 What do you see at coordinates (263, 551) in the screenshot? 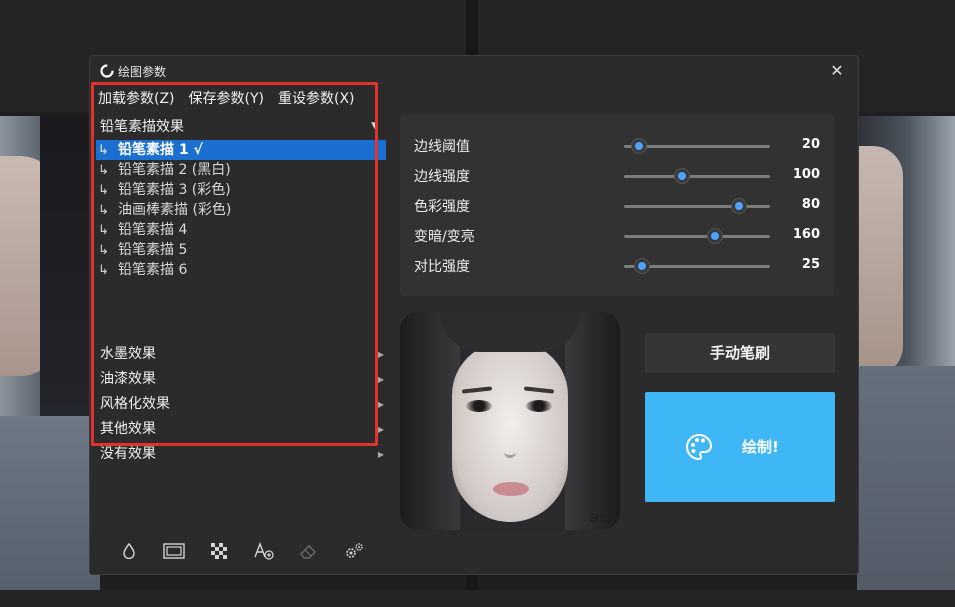
I see `add-text-icon` at bounding box center [263, 551].